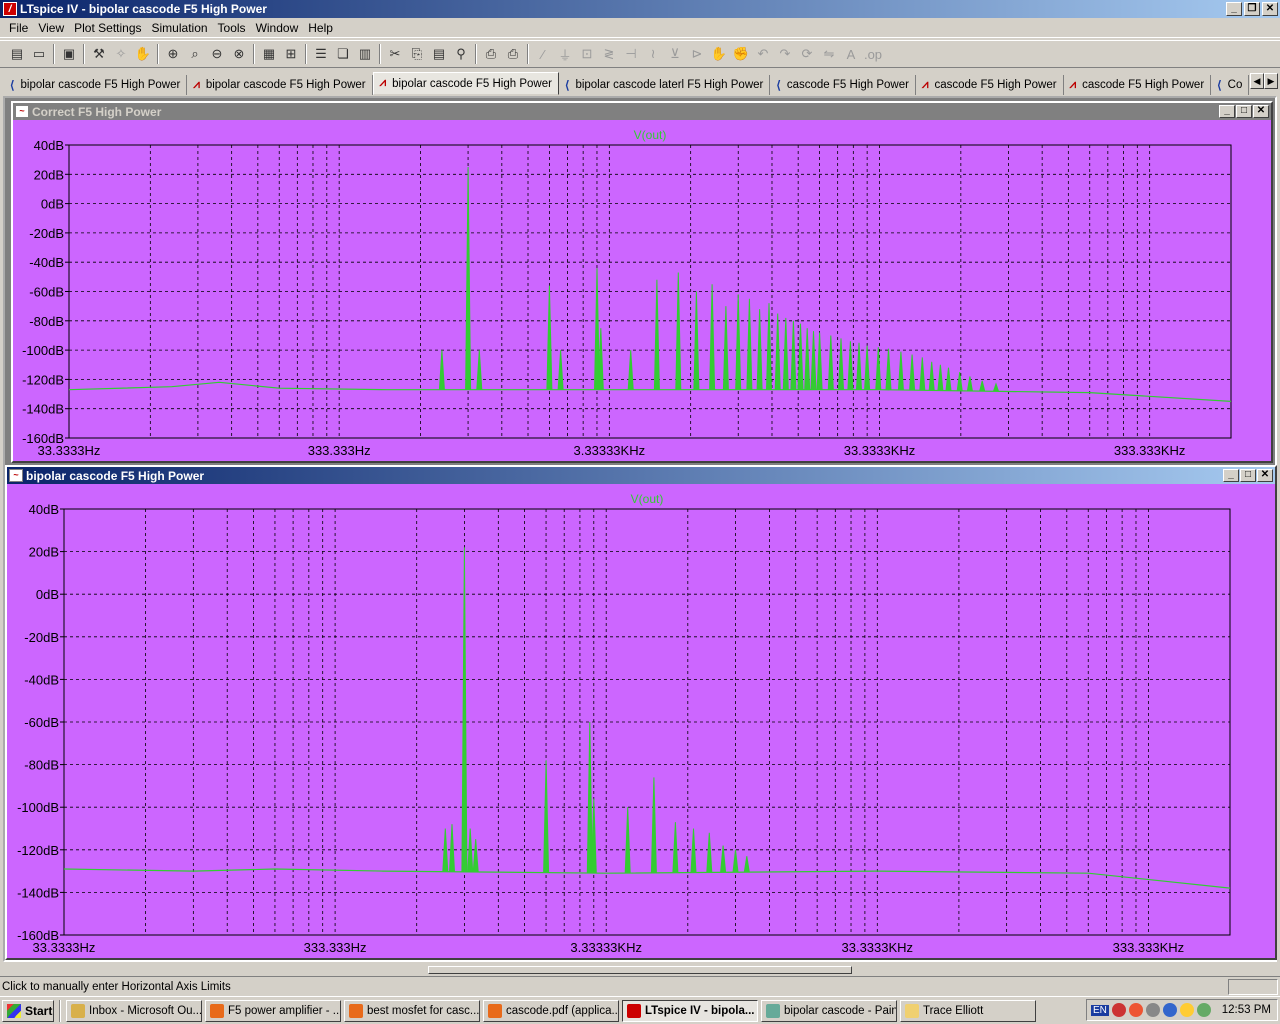  Describe the element at coordinates (28, 1010) in the screenshot. I see `start-button: Start` at that location.